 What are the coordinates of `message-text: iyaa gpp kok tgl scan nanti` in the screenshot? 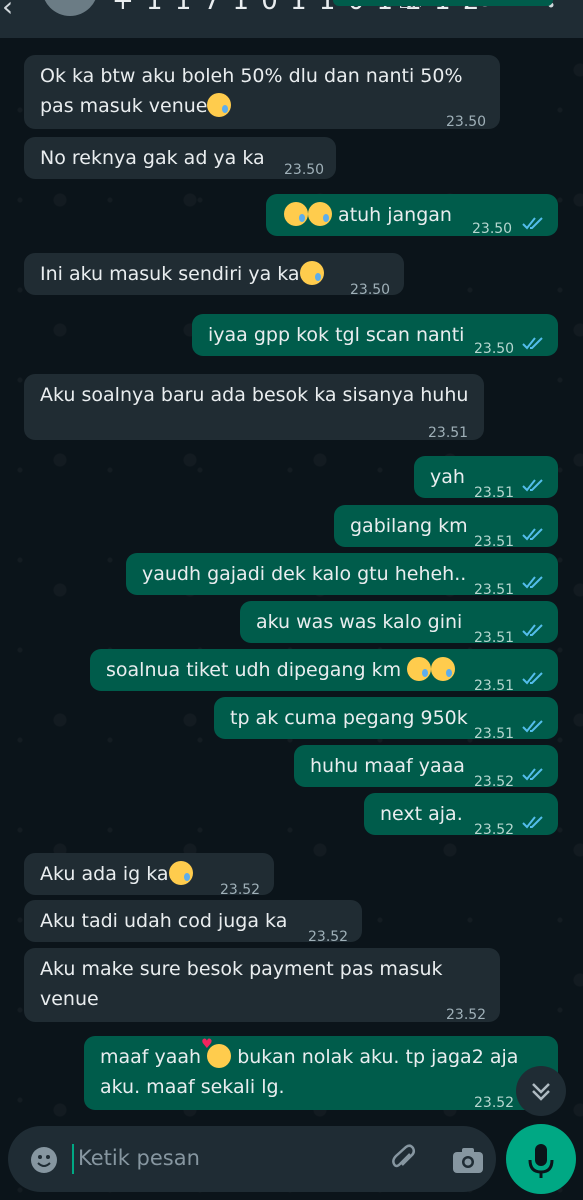 It's located at (336, 335).